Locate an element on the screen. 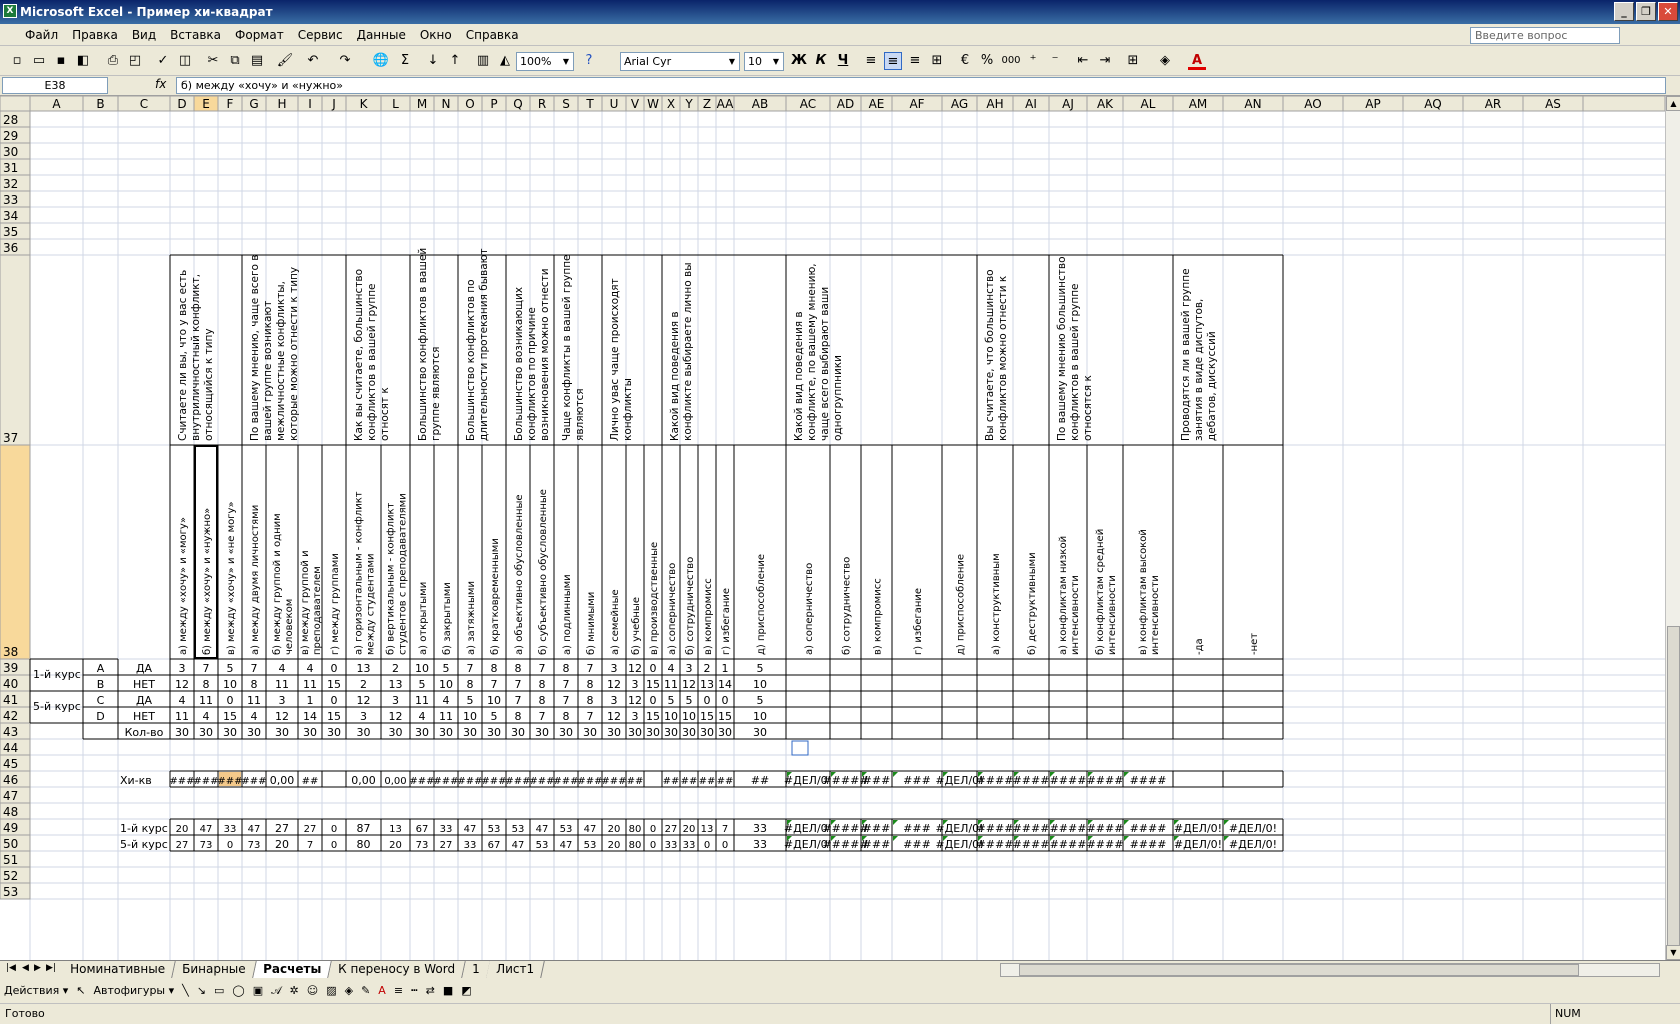 The height and width of the screenshot is (1024, 1680). permission-icon: ◧ is located at coordinates (83, 61).